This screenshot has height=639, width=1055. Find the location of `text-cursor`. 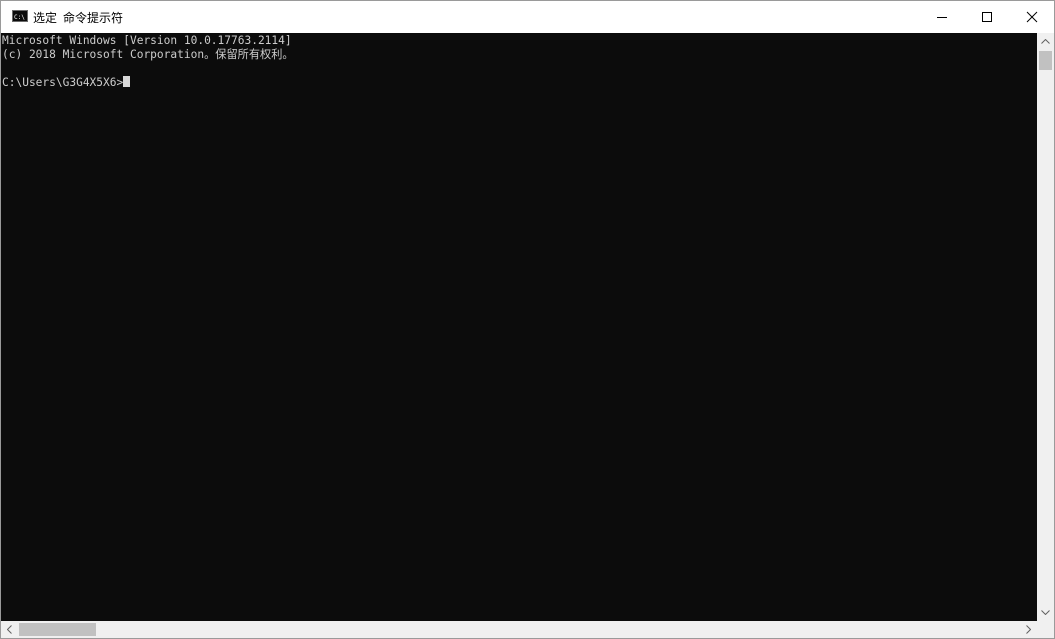

text-cursor is located at coordinates (127, 81).